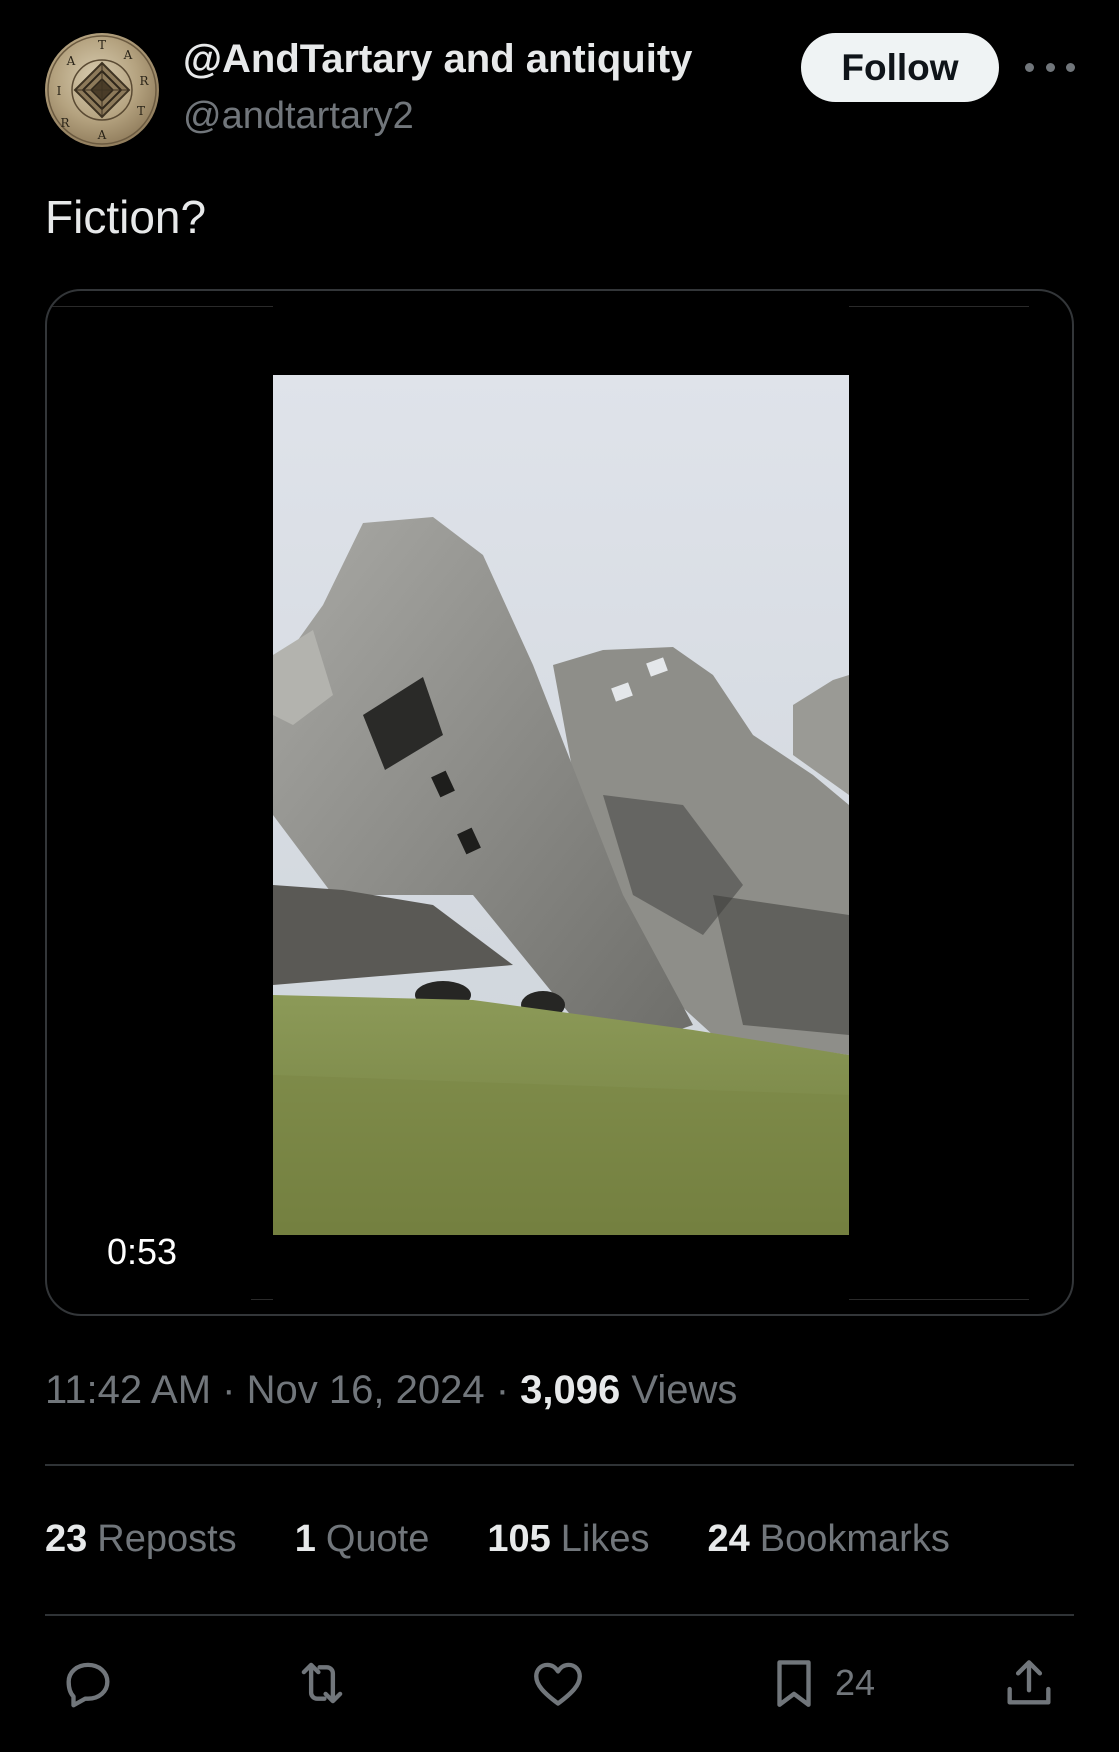  I want to click on repost-button, so click(322, 1683).